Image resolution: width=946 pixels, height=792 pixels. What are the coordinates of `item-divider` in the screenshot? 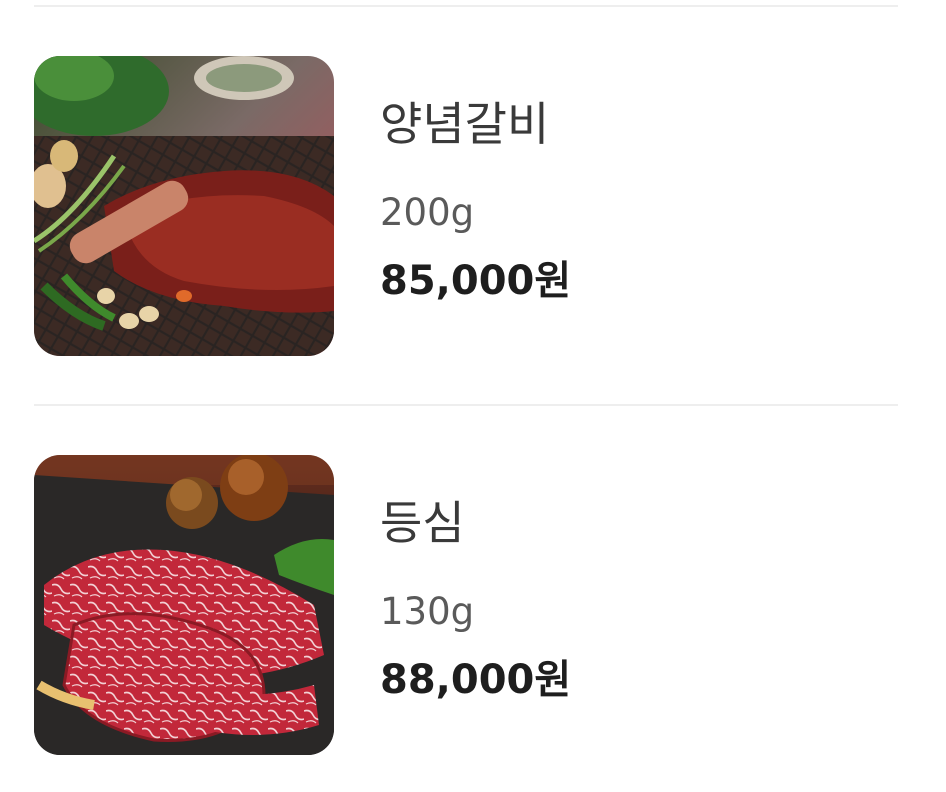 It's located at (466, 405).